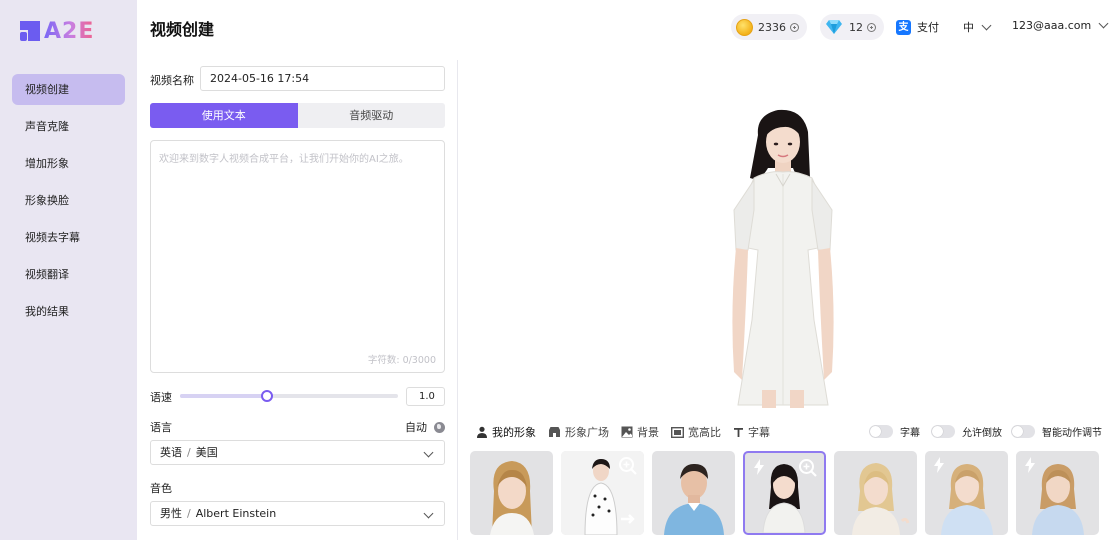 This screenshot has height=540, width=1110. I want to click on speed-slider, so click(289, 396).